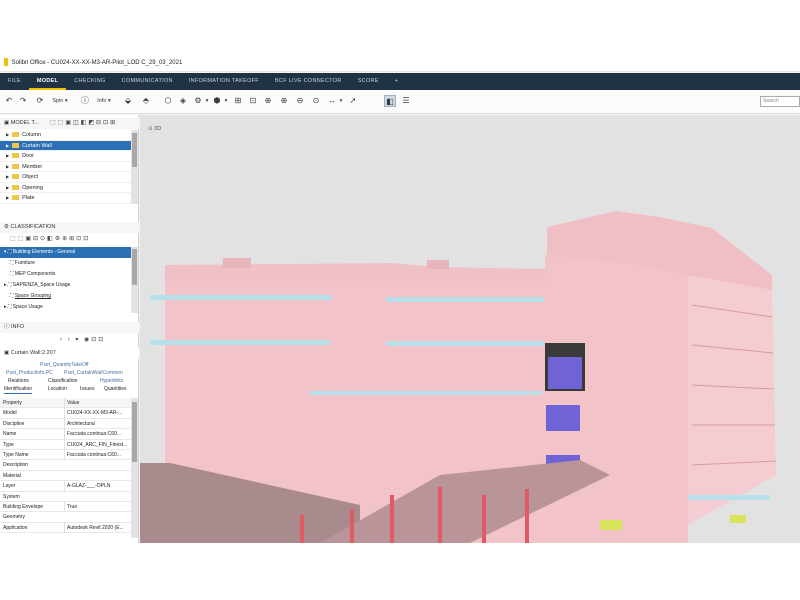  I want to click on zoom-in-icon: ⊕, so click(284, 101).